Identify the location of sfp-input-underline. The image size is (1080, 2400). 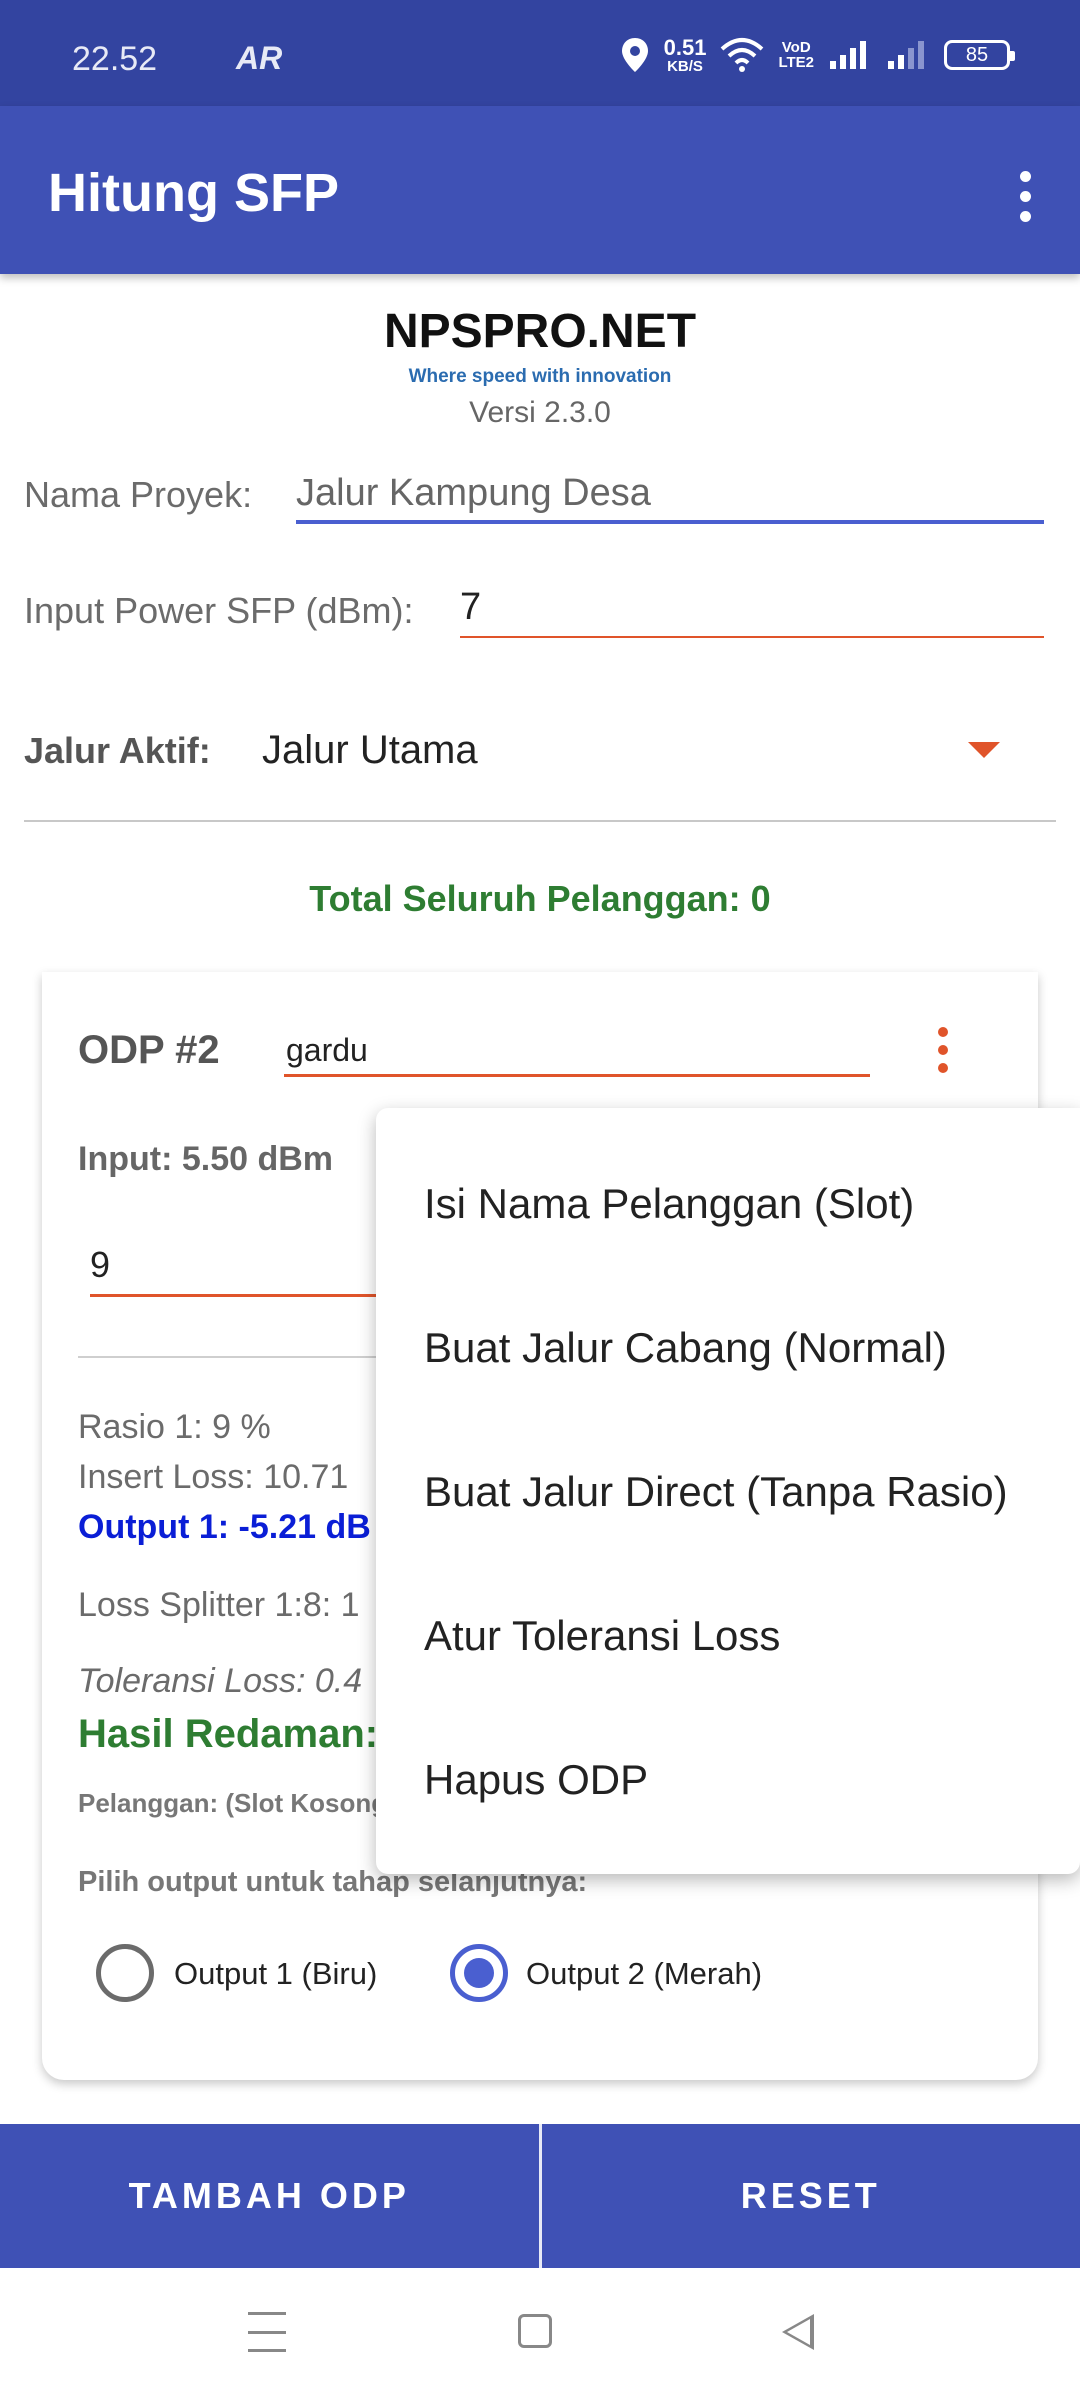
(752, 637).